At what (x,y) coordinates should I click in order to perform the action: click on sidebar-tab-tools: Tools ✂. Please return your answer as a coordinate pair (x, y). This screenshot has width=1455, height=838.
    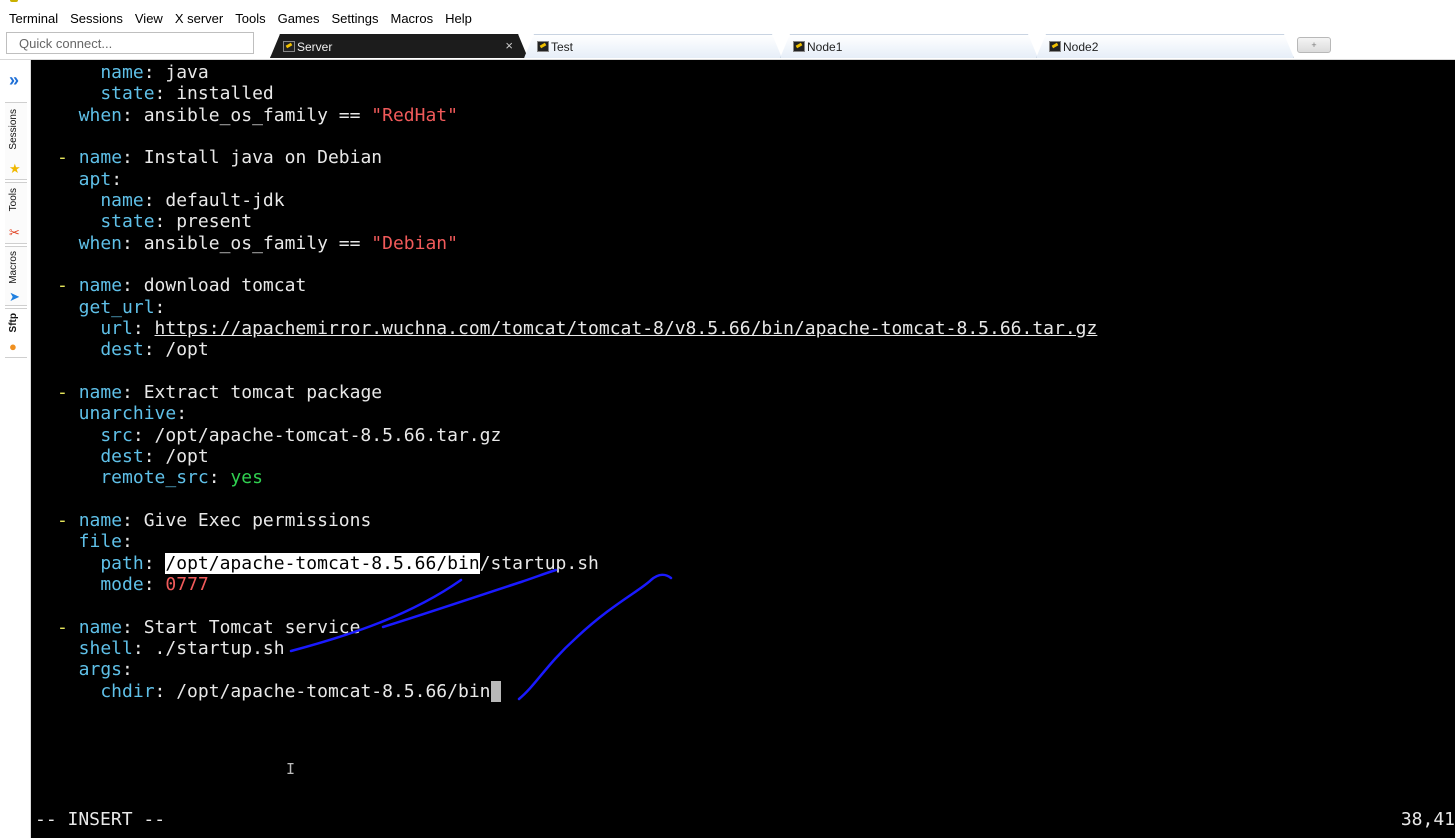
    Looking at the image, I should click on (16, 213).